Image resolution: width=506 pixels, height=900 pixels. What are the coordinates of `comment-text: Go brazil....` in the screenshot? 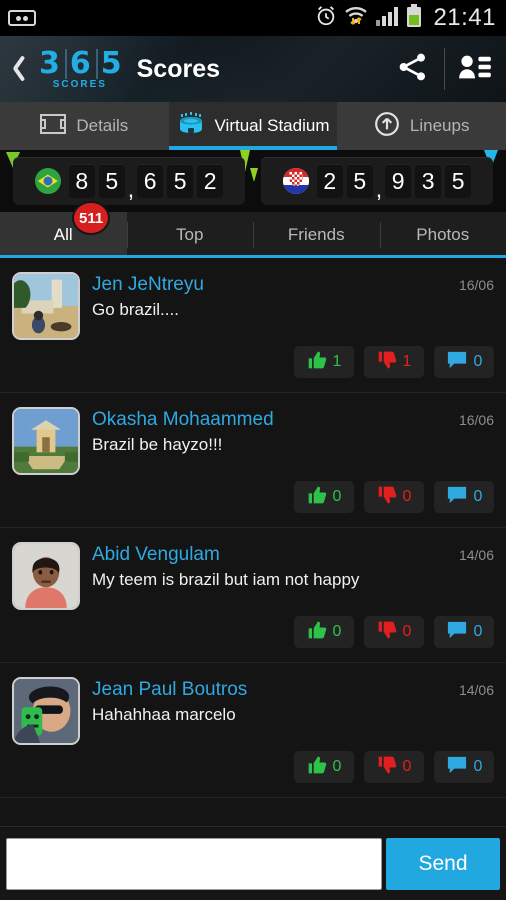 It's located at (135, 309).